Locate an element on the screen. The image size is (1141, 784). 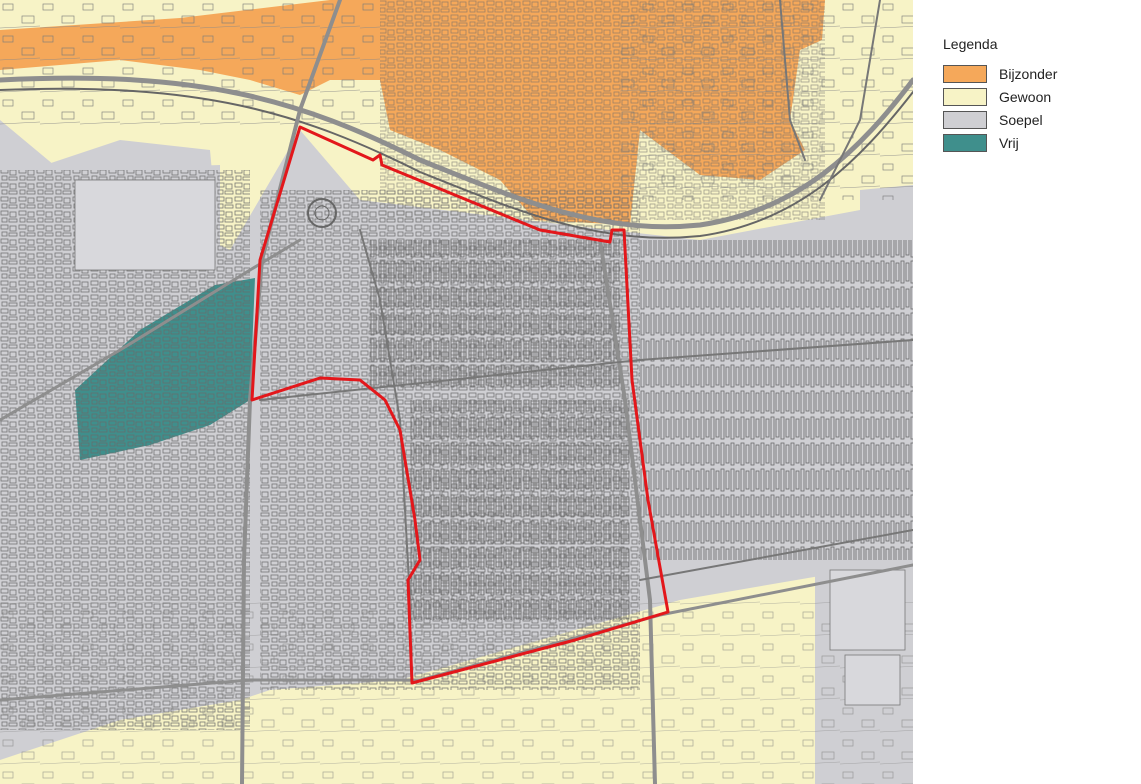
legend-swatch-vrij is located at coordinates (965, 143).